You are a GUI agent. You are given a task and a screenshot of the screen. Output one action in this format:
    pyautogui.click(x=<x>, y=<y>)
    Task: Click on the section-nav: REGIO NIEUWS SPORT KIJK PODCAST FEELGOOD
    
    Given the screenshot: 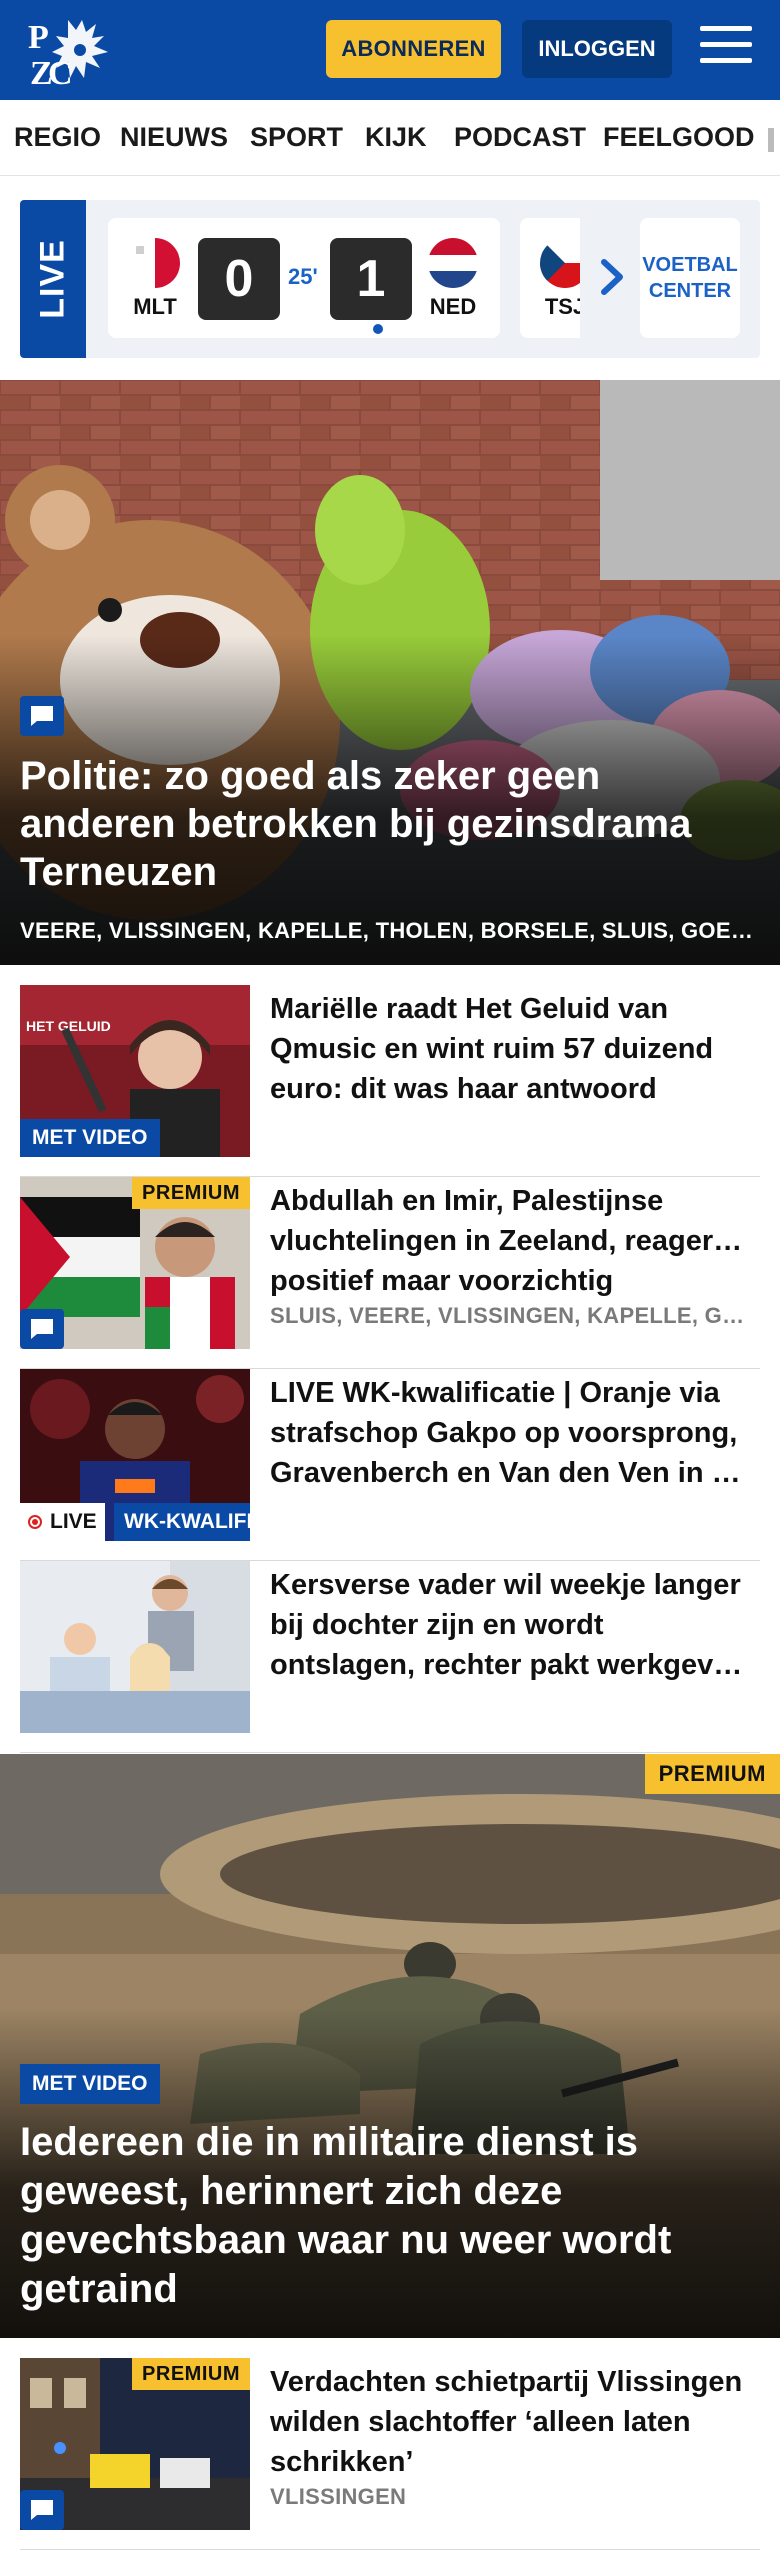 What is the action you would take?
    pyautogui.click(x=390, y=138)
    